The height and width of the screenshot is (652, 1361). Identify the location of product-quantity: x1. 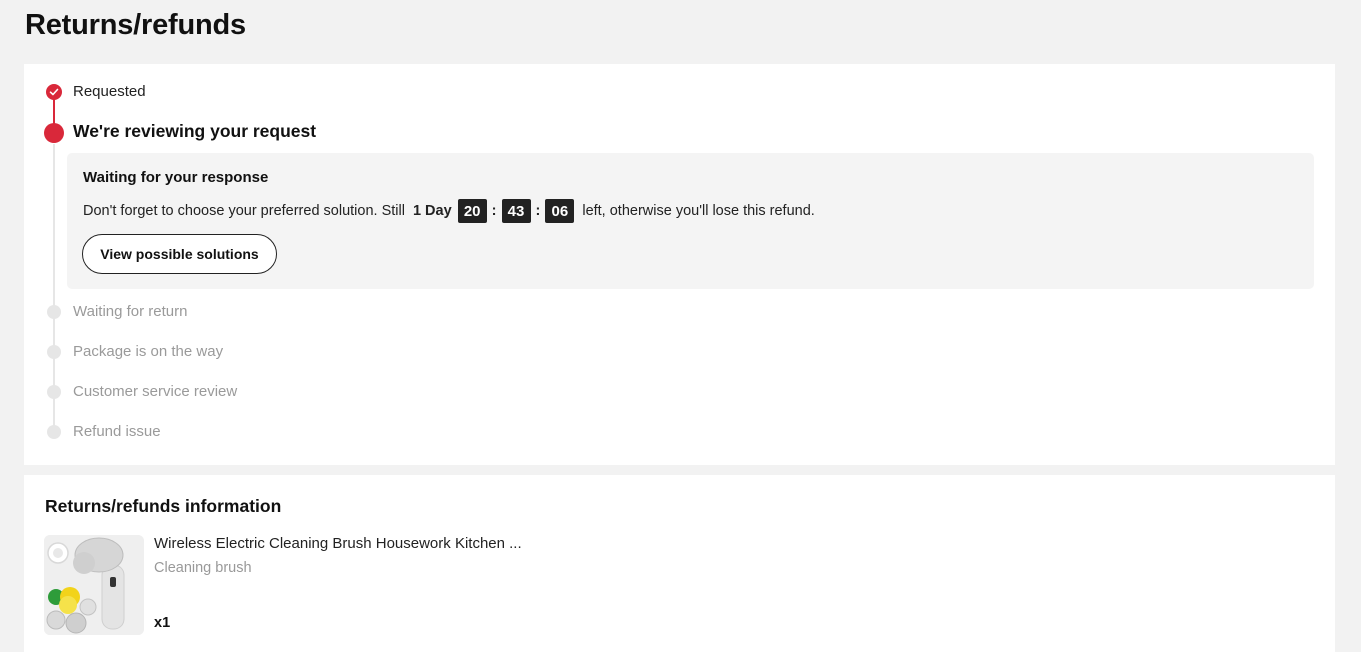
(162, 623).